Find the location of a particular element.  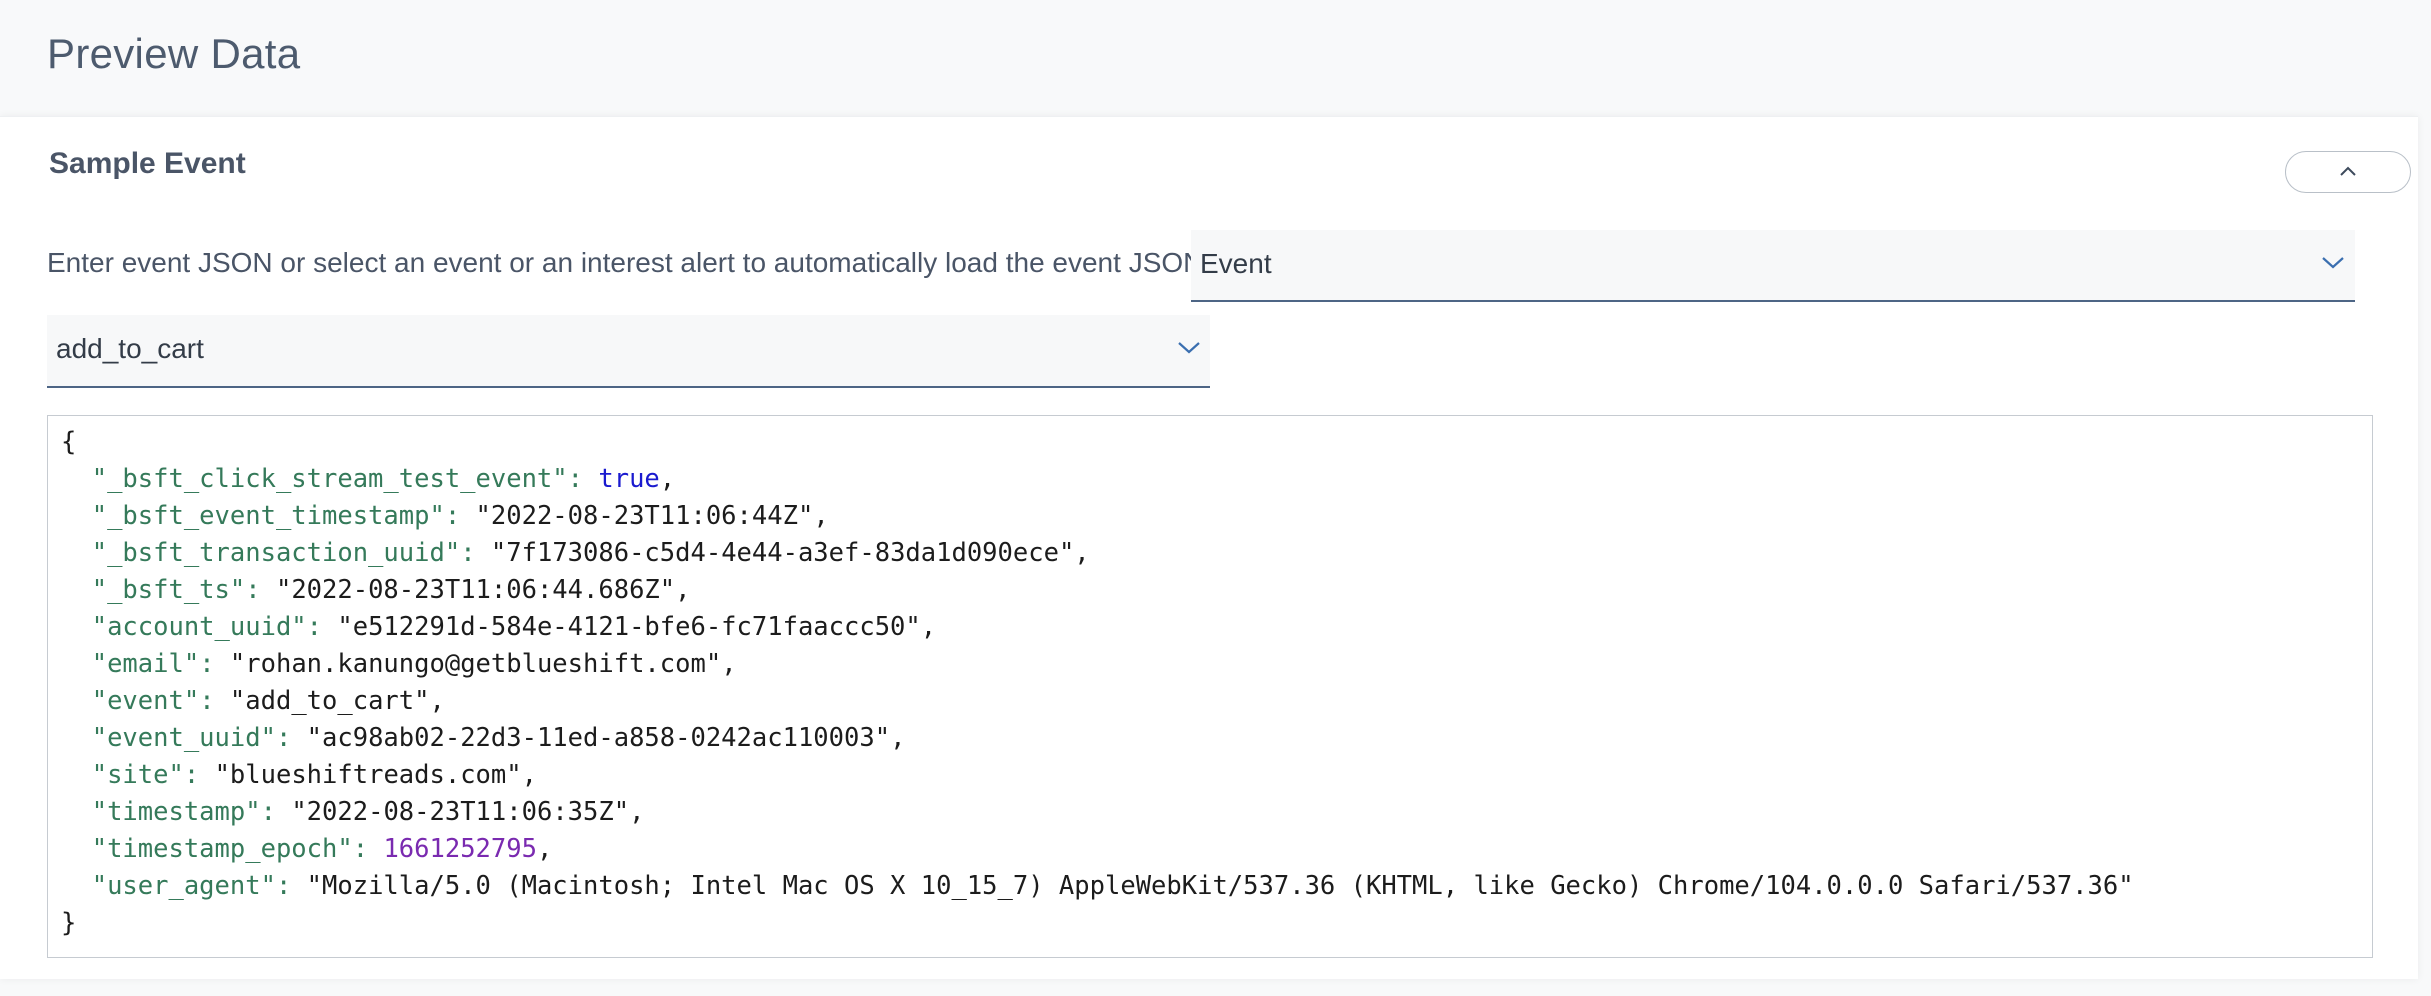

json-value: true is located at coordinates (629, 479).